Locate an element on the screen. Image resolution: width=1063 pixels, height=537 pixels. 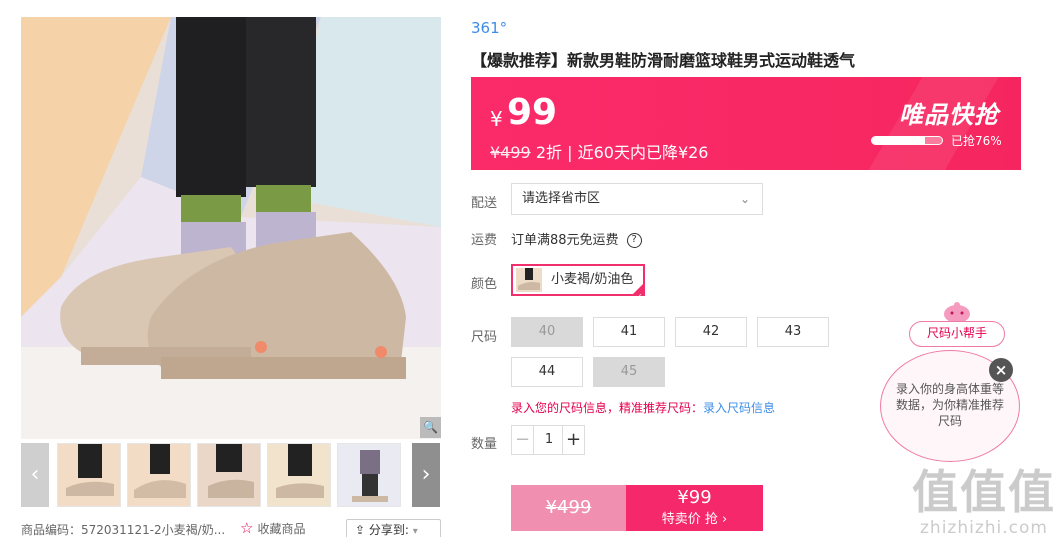
color-swatch-image is located at coordinates (529, 280).